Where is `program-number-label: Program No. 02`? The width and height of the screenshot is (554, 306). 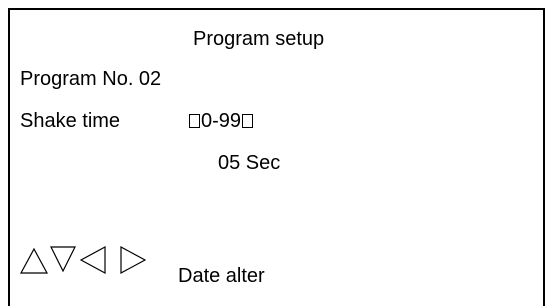
program-number-label: Program No. 02 is located at coordinates (91, 79).